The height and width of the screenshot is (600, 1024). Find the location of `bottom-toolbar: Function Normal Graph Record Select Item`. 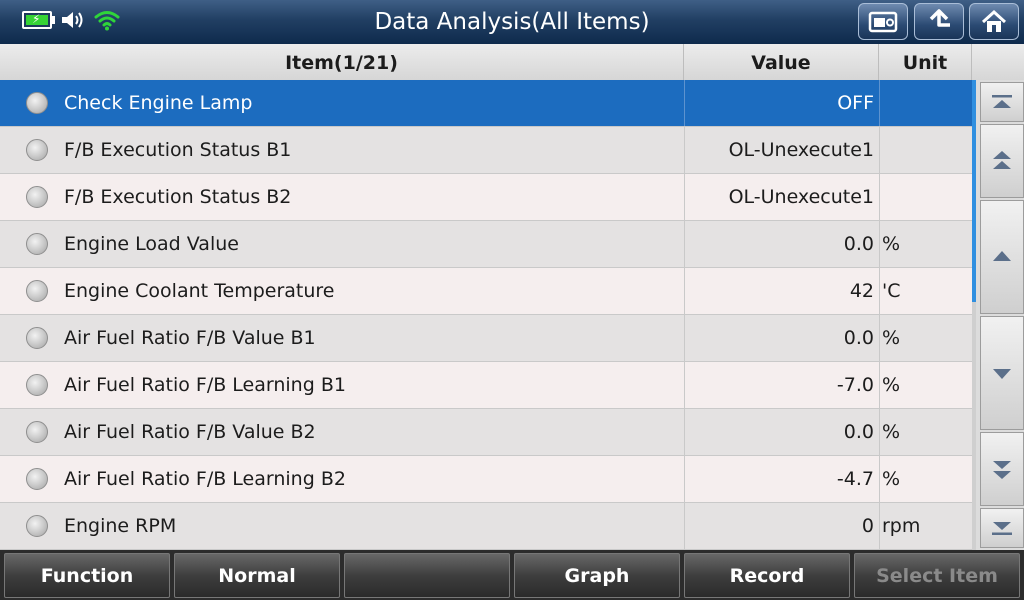

bottom-toolbar: Function Normal Graph Record Select Item is located at coordinates (512, 575).